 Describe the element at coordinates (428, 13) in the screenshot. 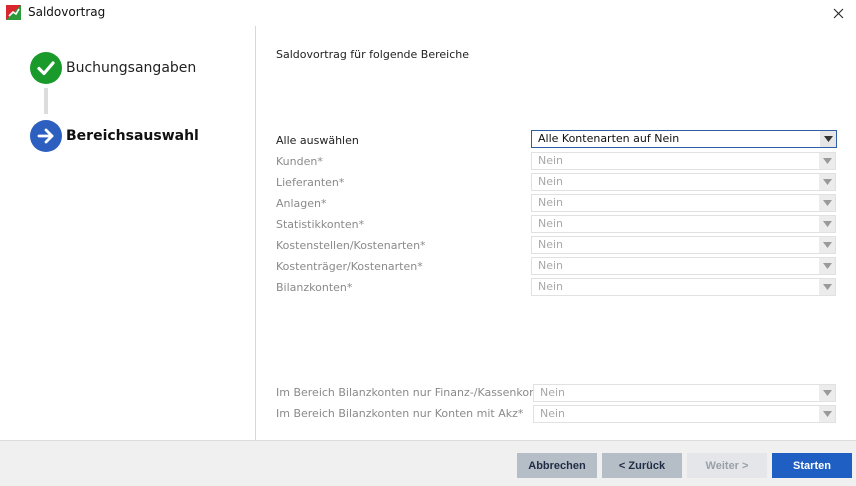

I see `title-bar: Saldovortrag` at that location.